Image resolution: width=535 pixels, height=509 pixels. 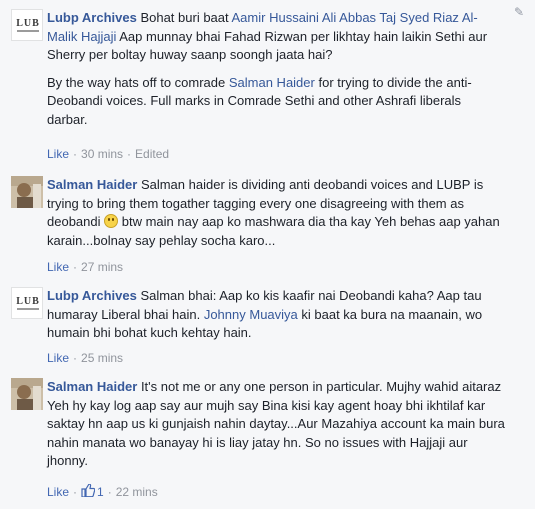 What do you see at coordinates (152, 154) in the screenshot?
I see `edited-label: Edited` at bounding box center [152, 154].